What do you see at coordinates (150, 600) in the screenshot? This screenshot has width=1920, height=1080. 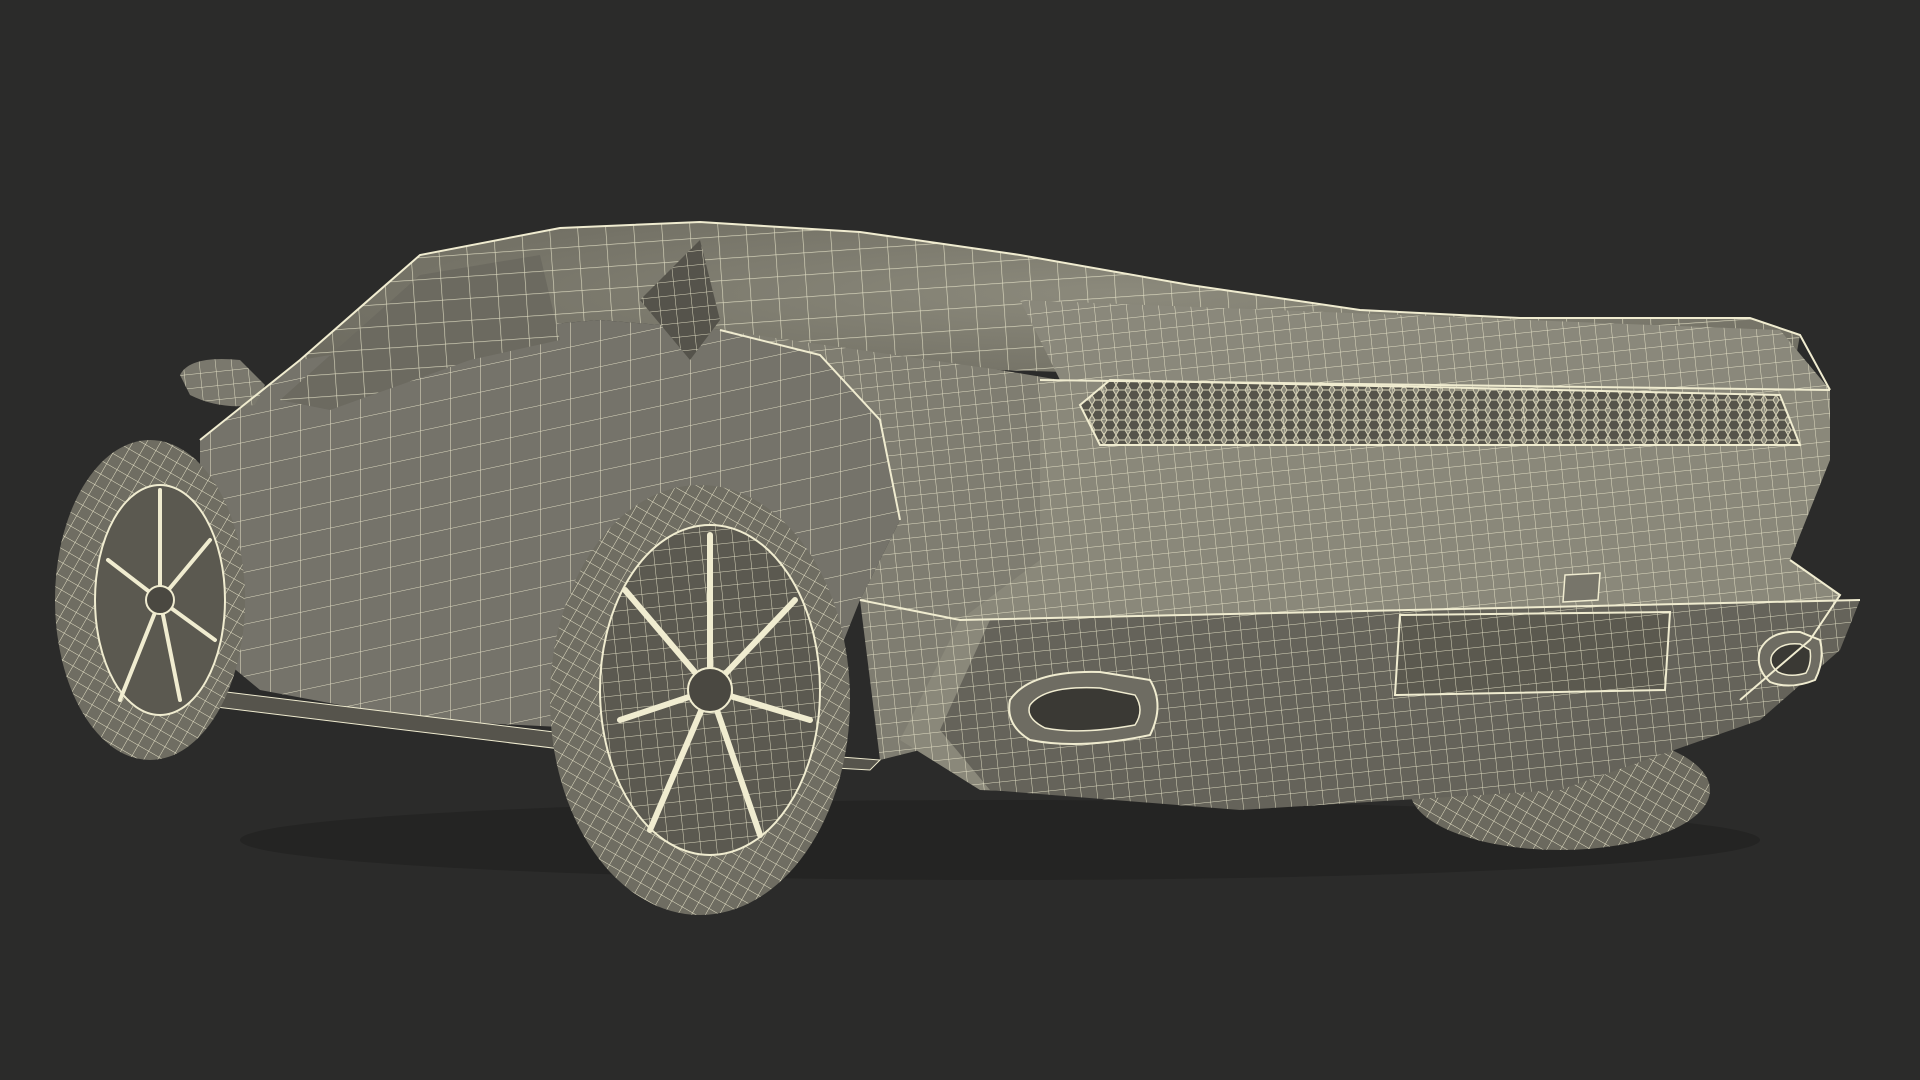 I see `front-wheel` at bounding box center [150, 600].